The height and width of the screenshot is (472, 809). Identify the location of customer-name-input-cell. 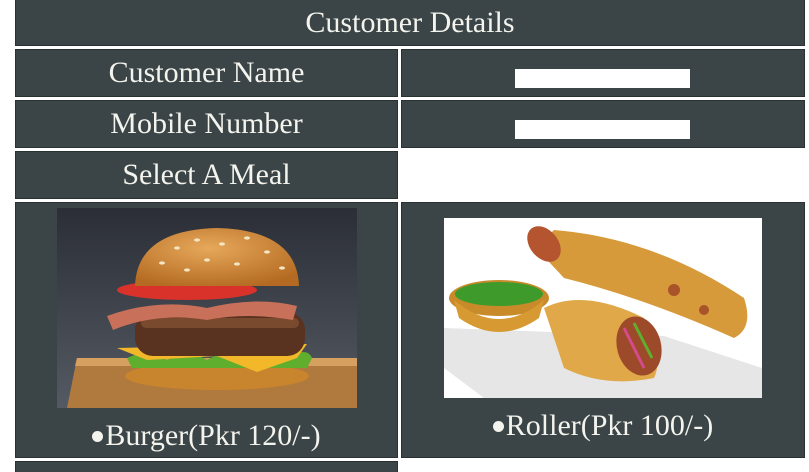
(603, 73).